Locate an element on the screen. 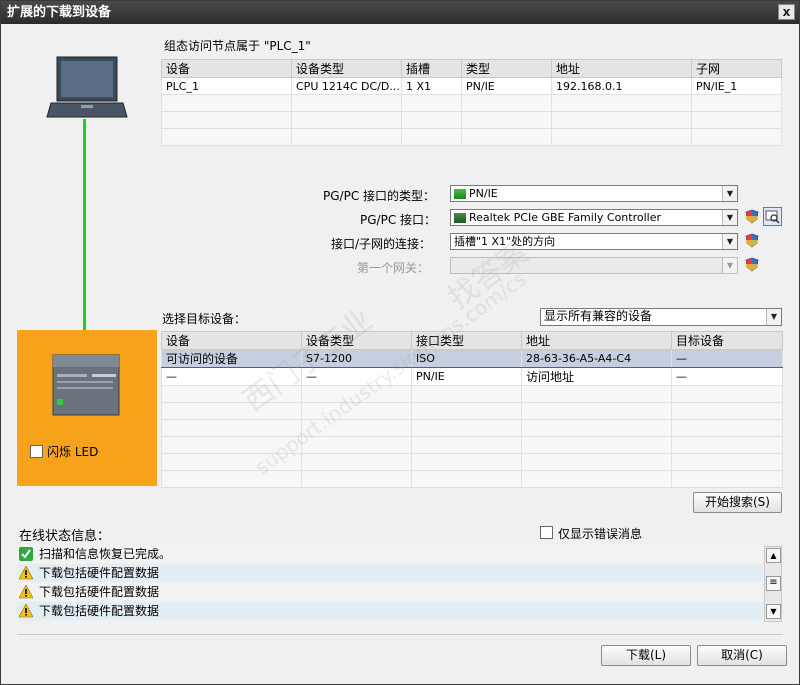 The image size is (800, 685). close-button: x is located at coordinates (786, 12).